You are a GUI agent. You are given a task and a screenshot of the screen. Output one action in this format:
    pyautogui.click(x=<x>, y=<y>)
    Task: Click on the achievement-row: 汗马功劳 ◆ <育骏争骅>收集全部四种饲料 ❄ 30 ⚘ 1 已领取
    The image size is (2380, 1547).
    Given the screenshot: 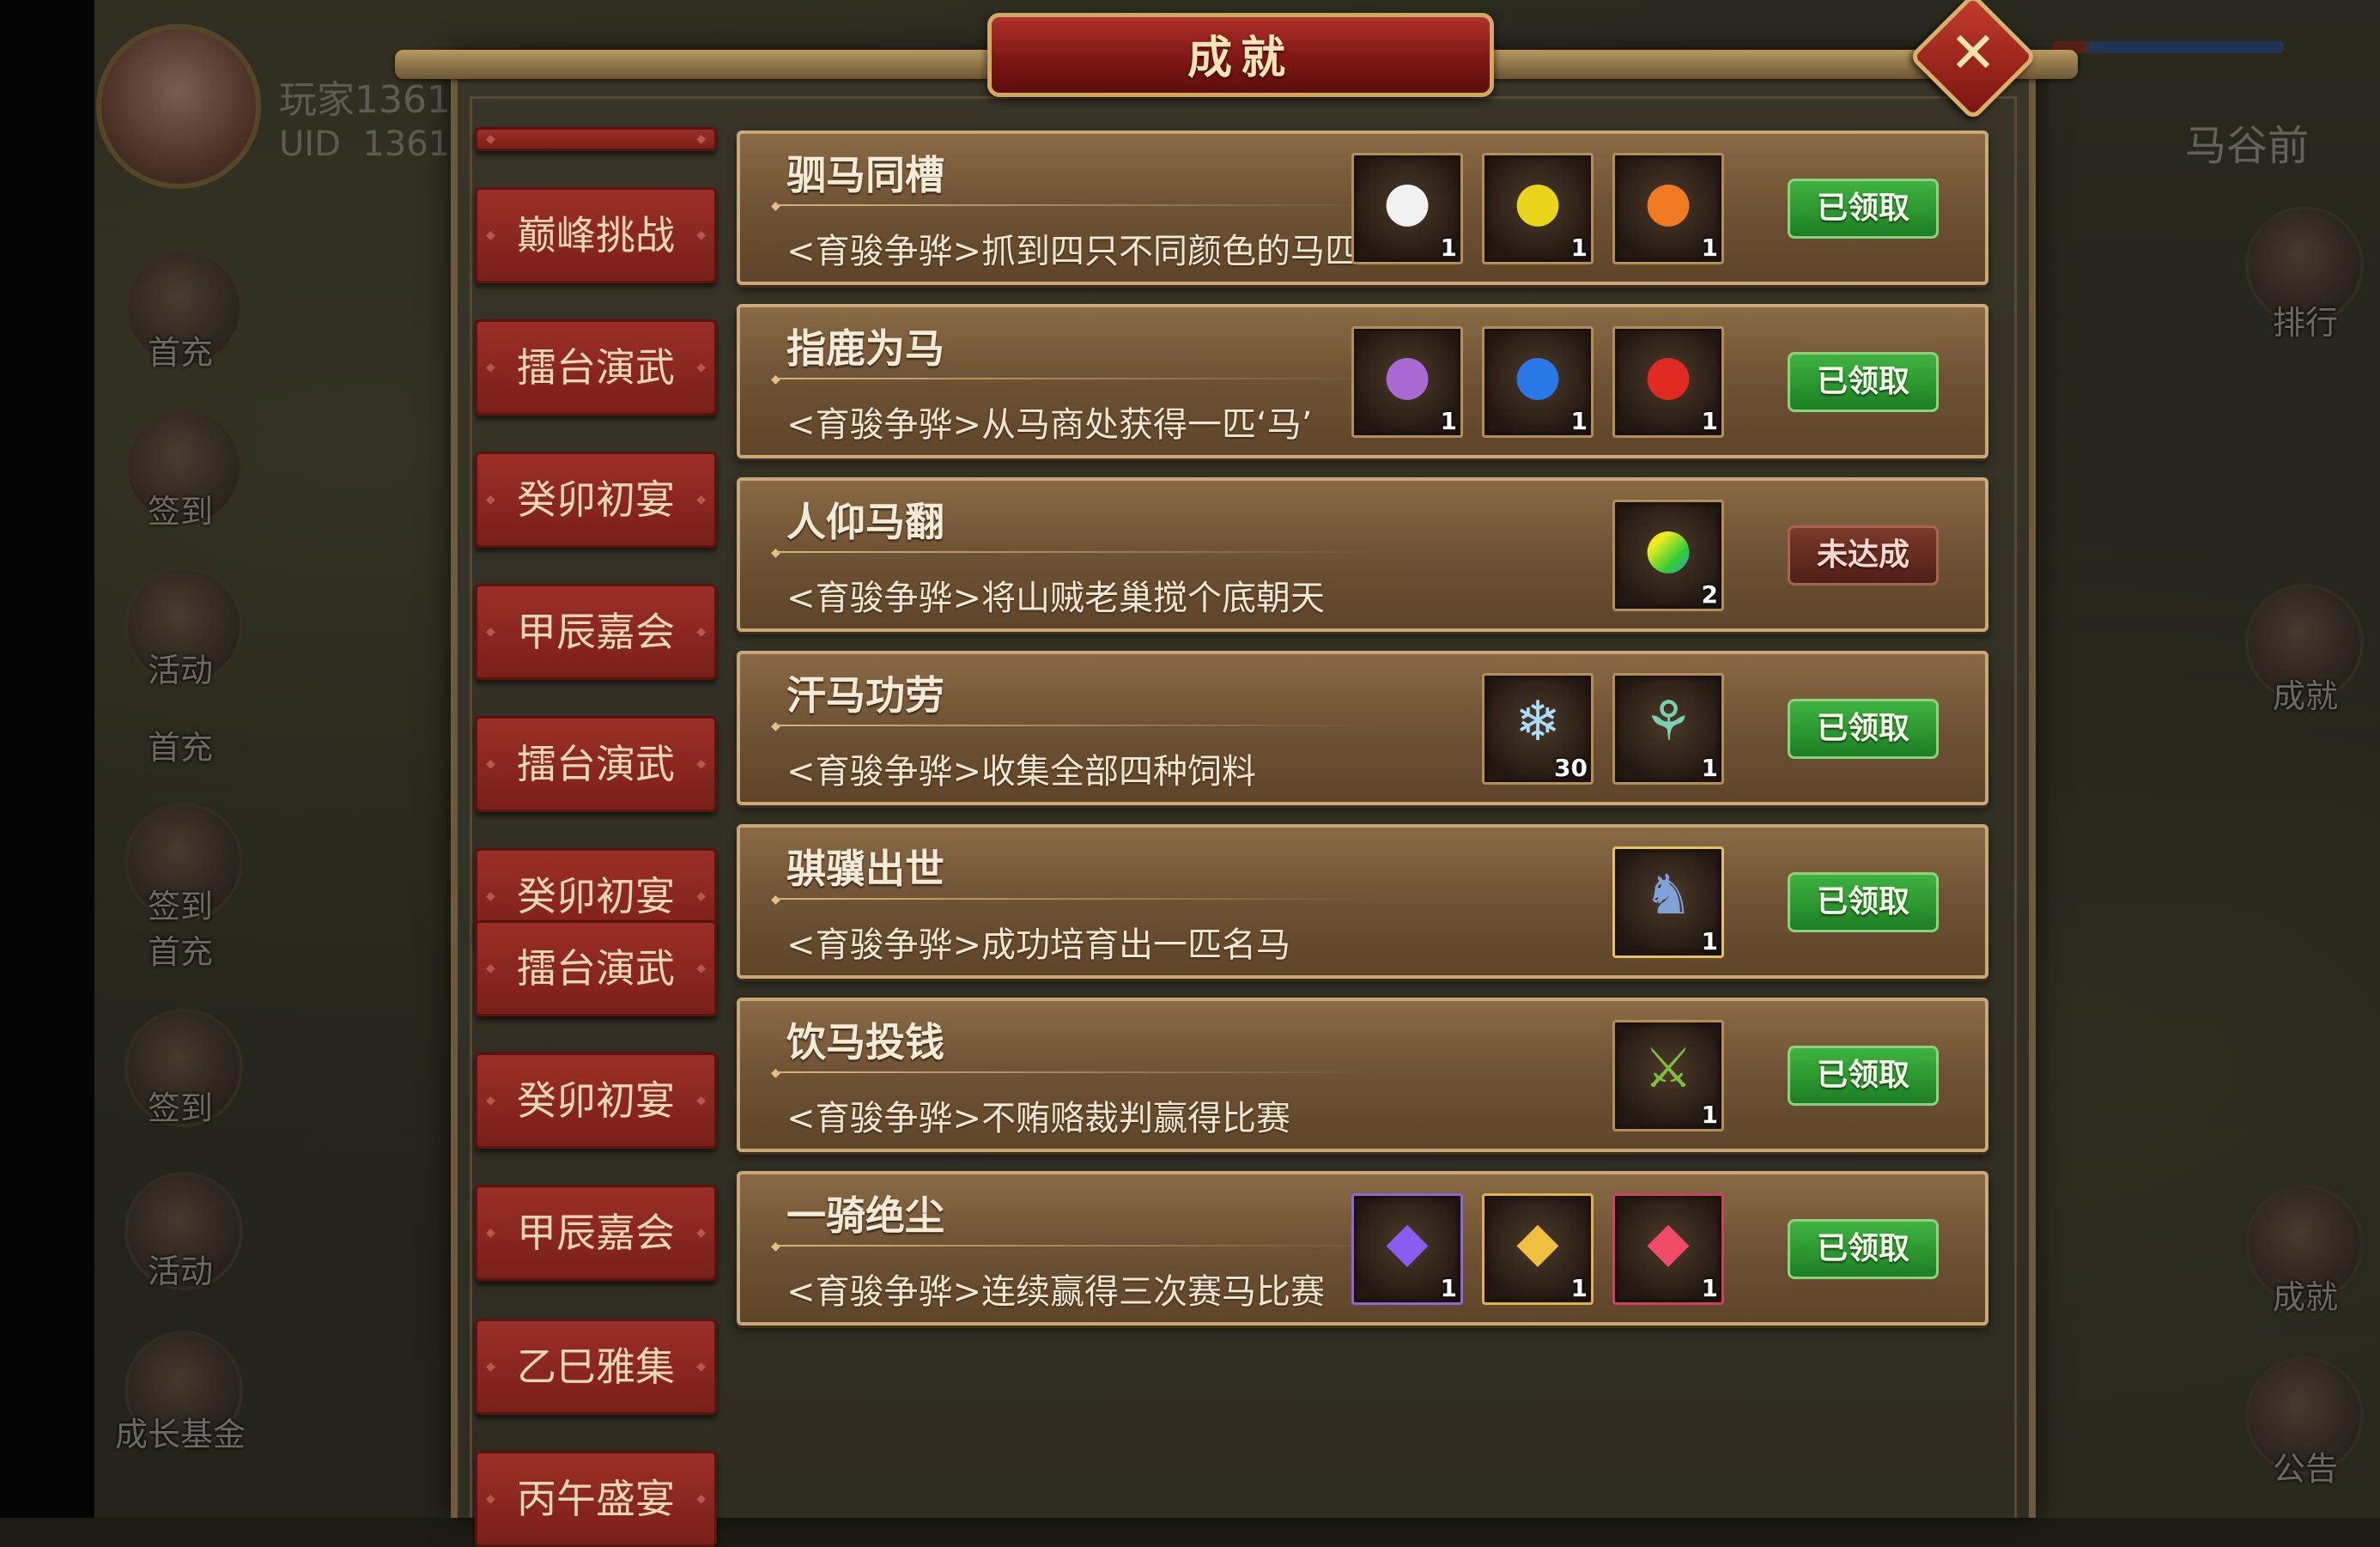 What is the action you would take?
    pyautogui.click(x=1362, y=728)
    